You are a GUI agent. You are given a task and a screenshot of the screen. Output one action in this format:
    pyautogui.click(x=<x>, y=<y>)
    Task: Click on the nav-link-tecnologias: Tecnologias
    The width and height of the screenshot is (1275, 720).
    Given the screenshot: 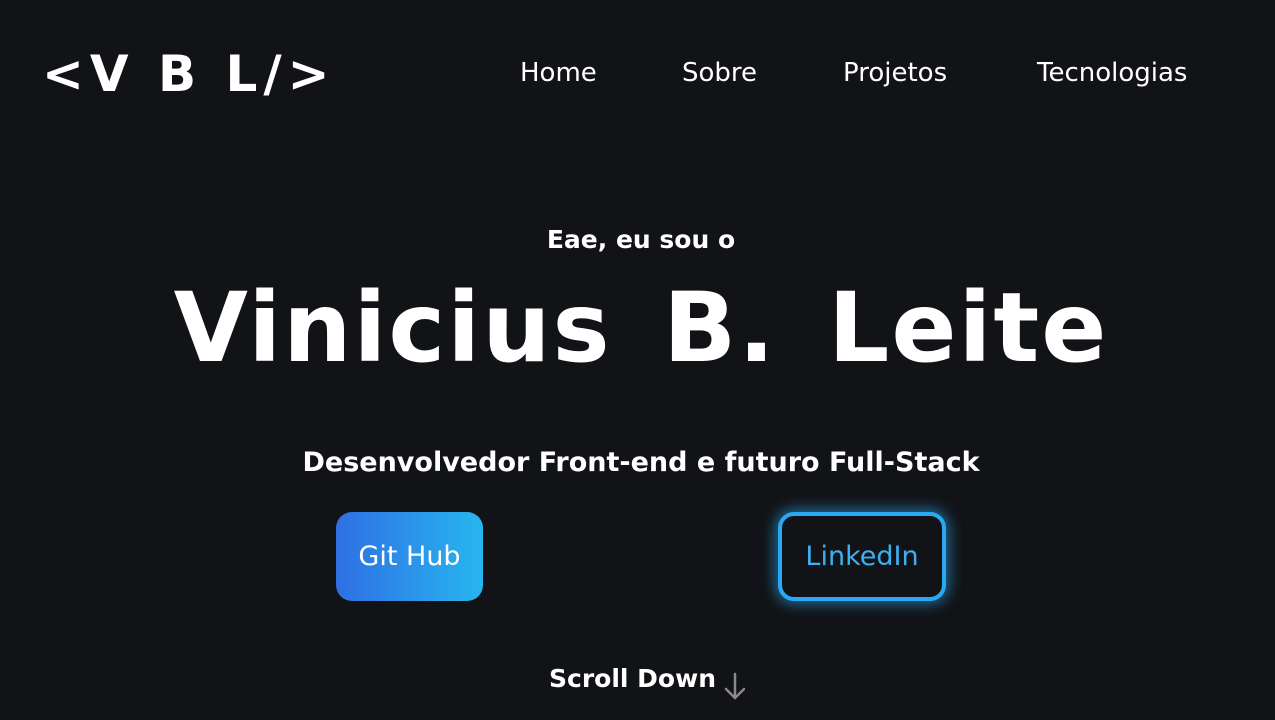 What is the action you would take?
    pyautogui.click(x=1112, y=73)
    